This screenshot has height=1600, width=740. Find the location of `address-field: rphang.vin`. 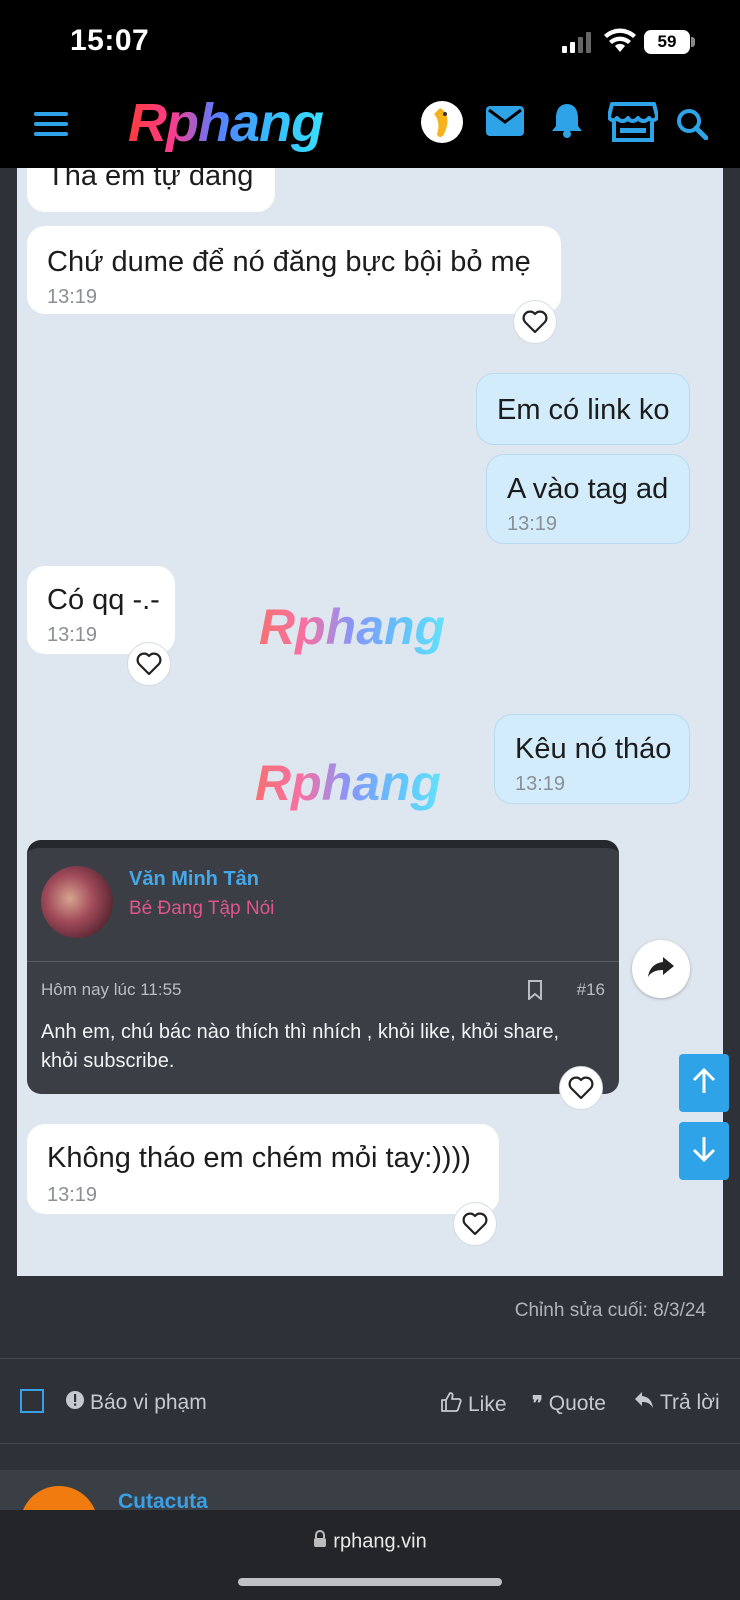

address-field: rphang.vin is located at coordinates (370, 1542).